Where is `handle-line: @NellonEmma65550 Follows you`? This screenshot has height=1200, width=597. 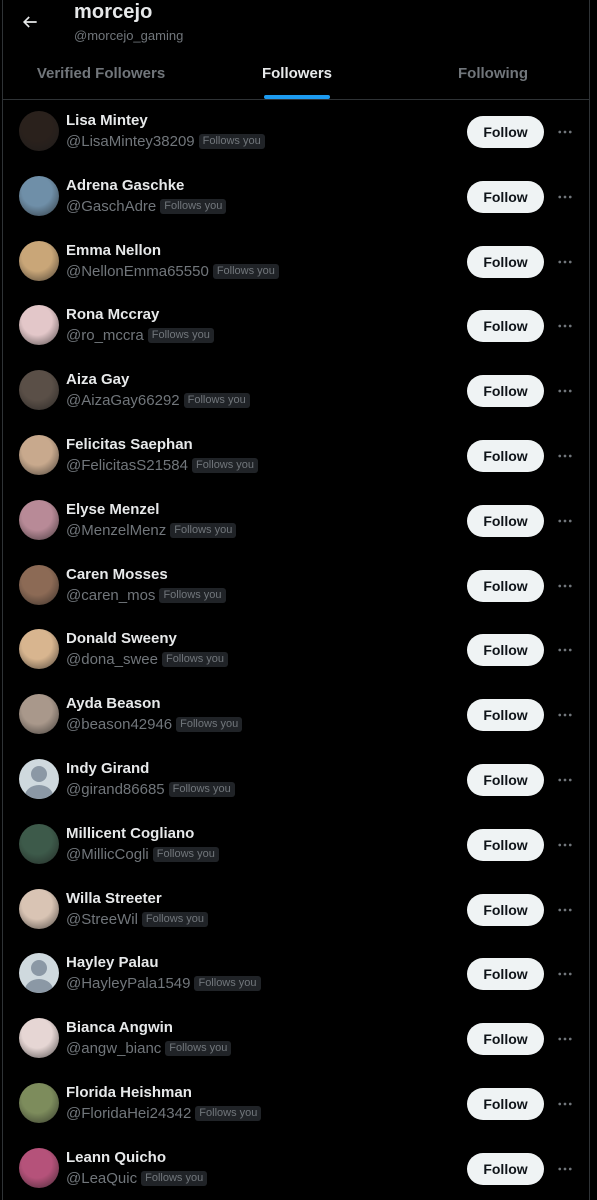 handle-line: @NellonEmma65550 Follows you is located at coordinates (172, 271).